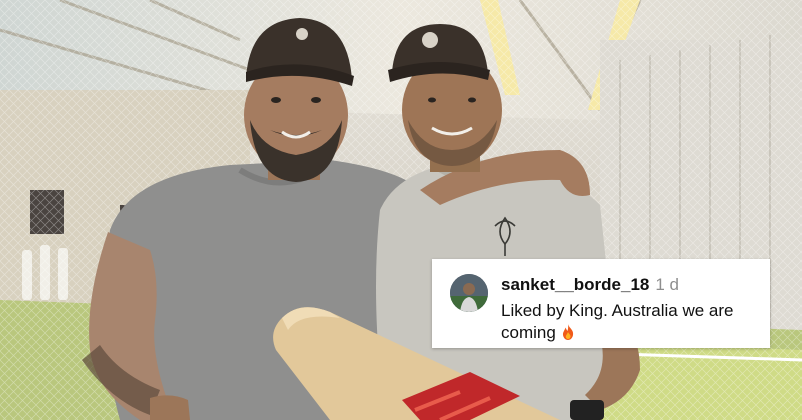  I want to click on comment-line-2: coming, so click(528, 332).